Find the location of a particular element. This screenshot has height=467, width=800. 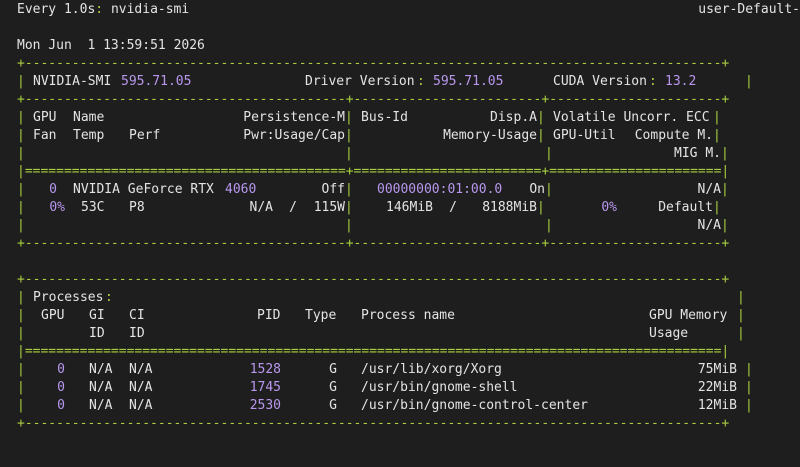

hdr-volatile-ecc: Volatile Uncorr. ECC is located at coordinates (631, 117).